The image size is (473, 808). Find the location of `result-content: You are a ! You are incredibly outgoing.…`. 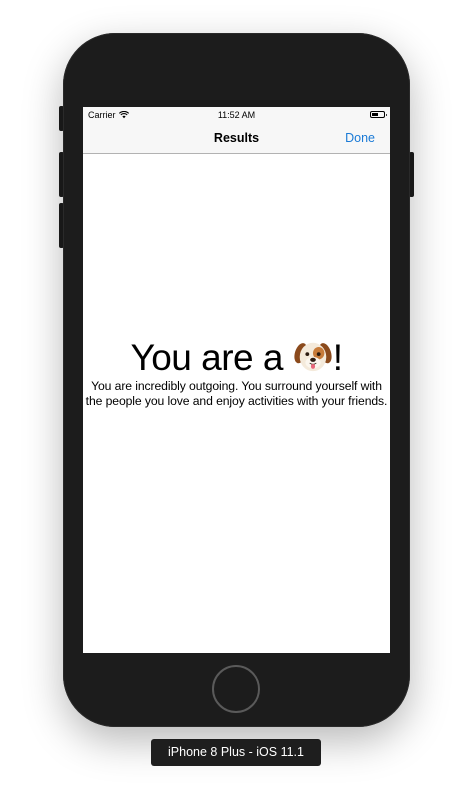

result-content: You are a ! You are incredibly outgoing.… is located at coordinates (236, 373).